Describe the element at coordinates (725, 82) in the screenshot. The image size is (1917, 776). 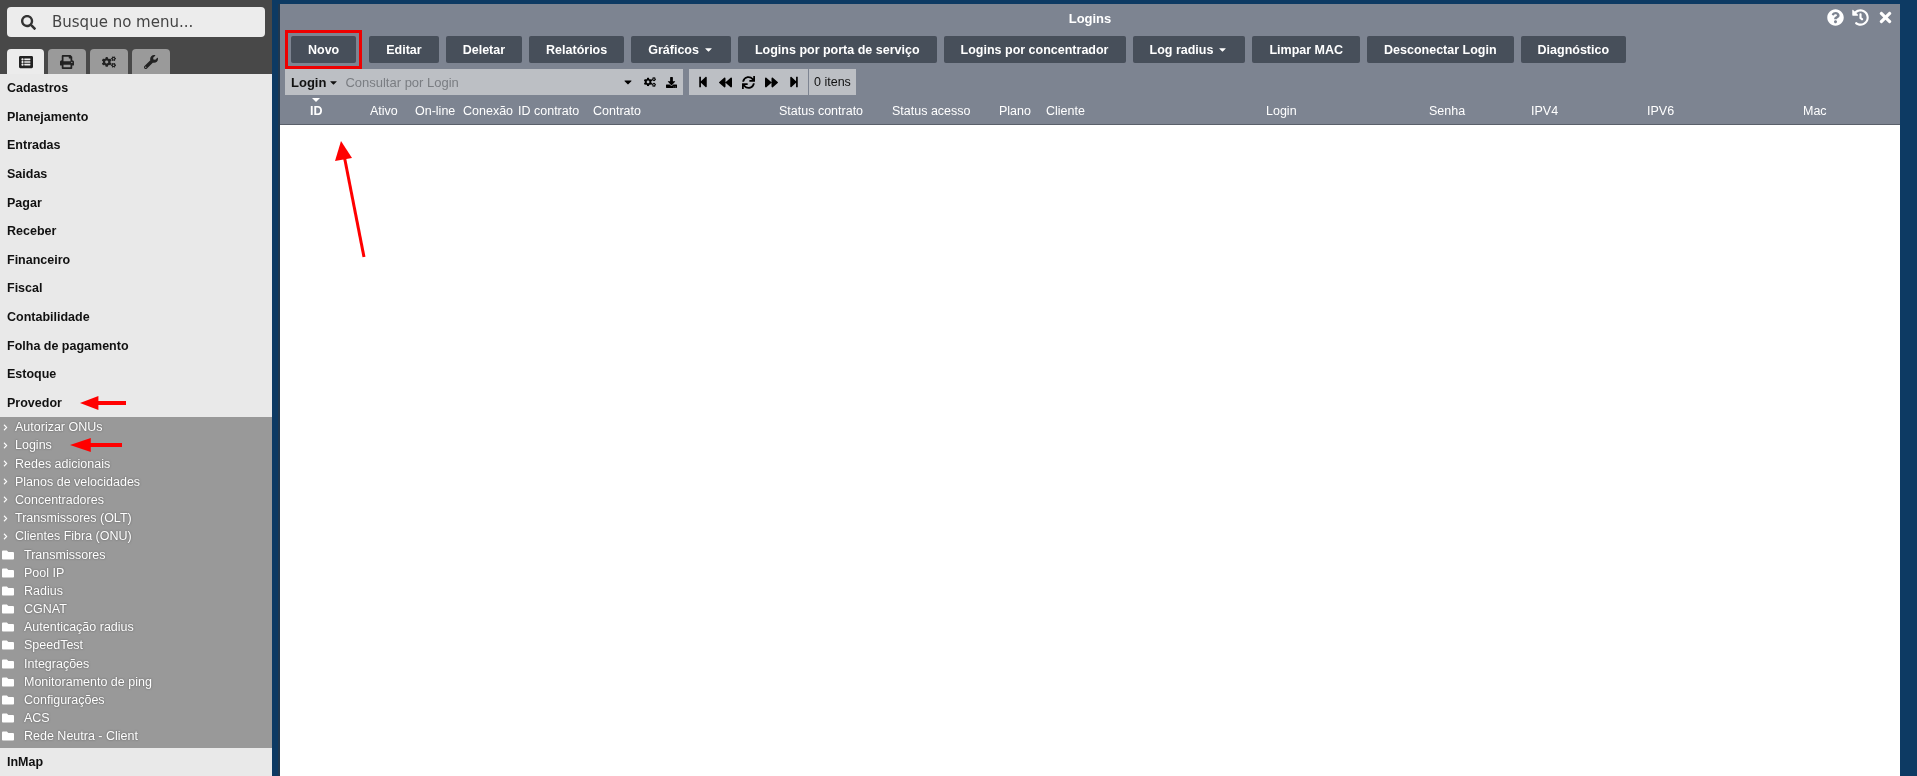
I see `previous-page-icon` at that location.